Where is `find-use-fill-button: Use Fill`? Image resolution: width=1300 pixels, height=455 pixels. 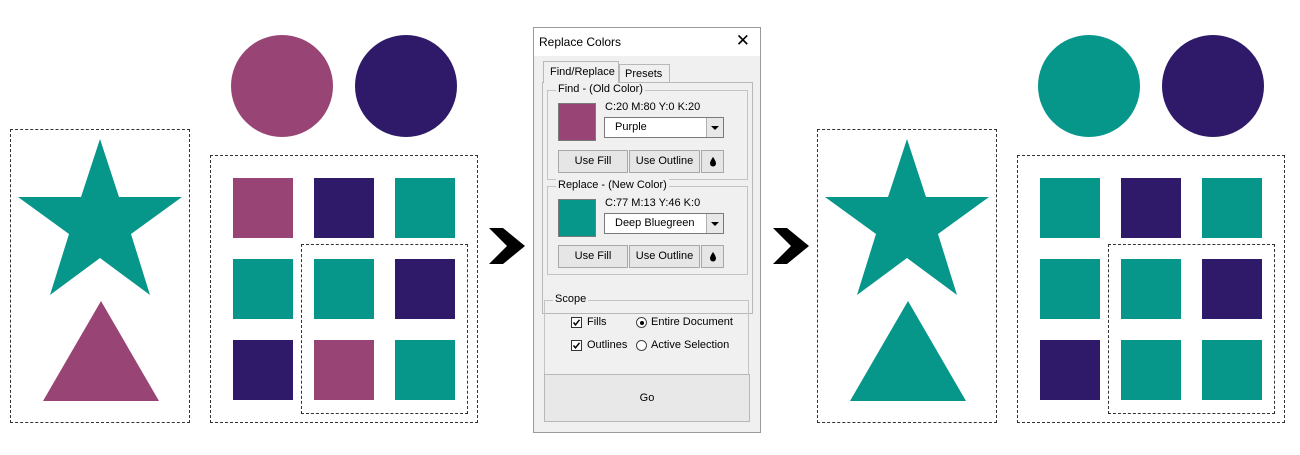 find-use-fill-button: Use Fill is located at coordinates (593, 161).